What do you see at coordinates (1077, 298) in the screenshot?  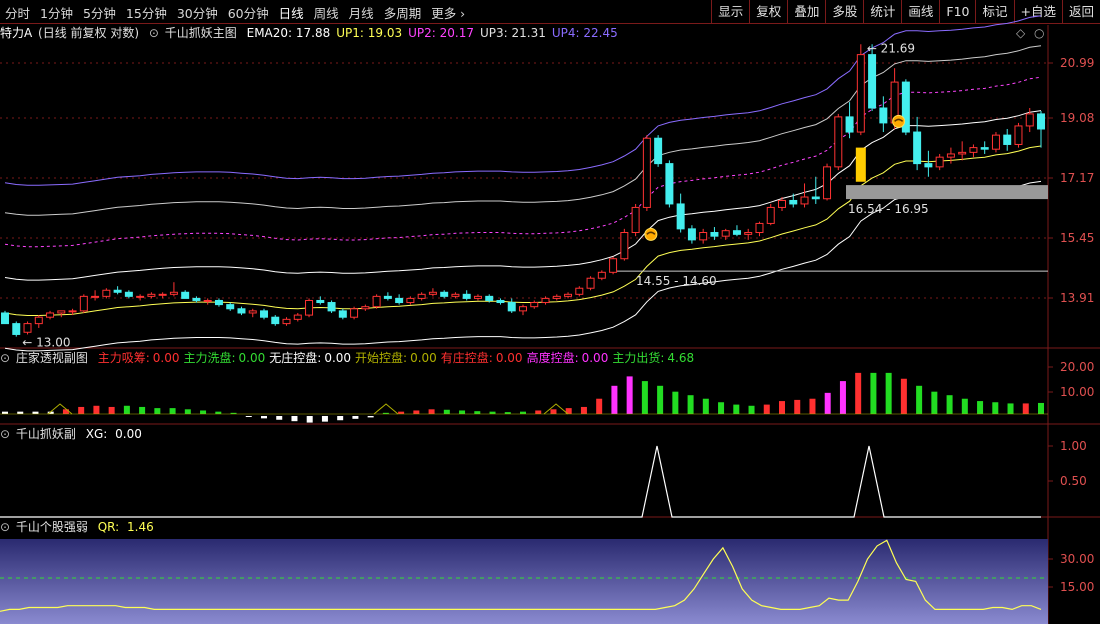 I see `price-tick-label: 13.91` at bounding box center [1077, 298].